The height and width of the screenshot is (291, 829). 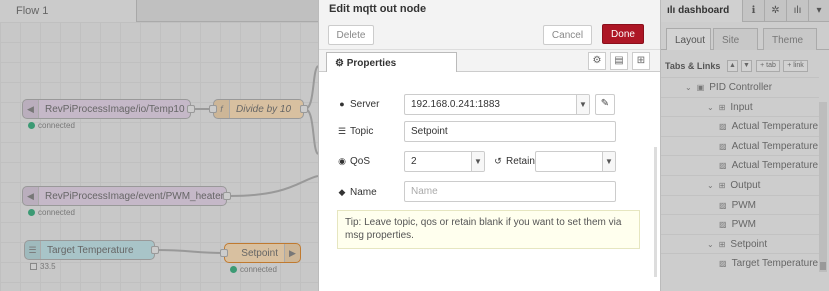 I want to click on node-target-temperature: ☰ Target Temperature, so click(x=89, y=250).